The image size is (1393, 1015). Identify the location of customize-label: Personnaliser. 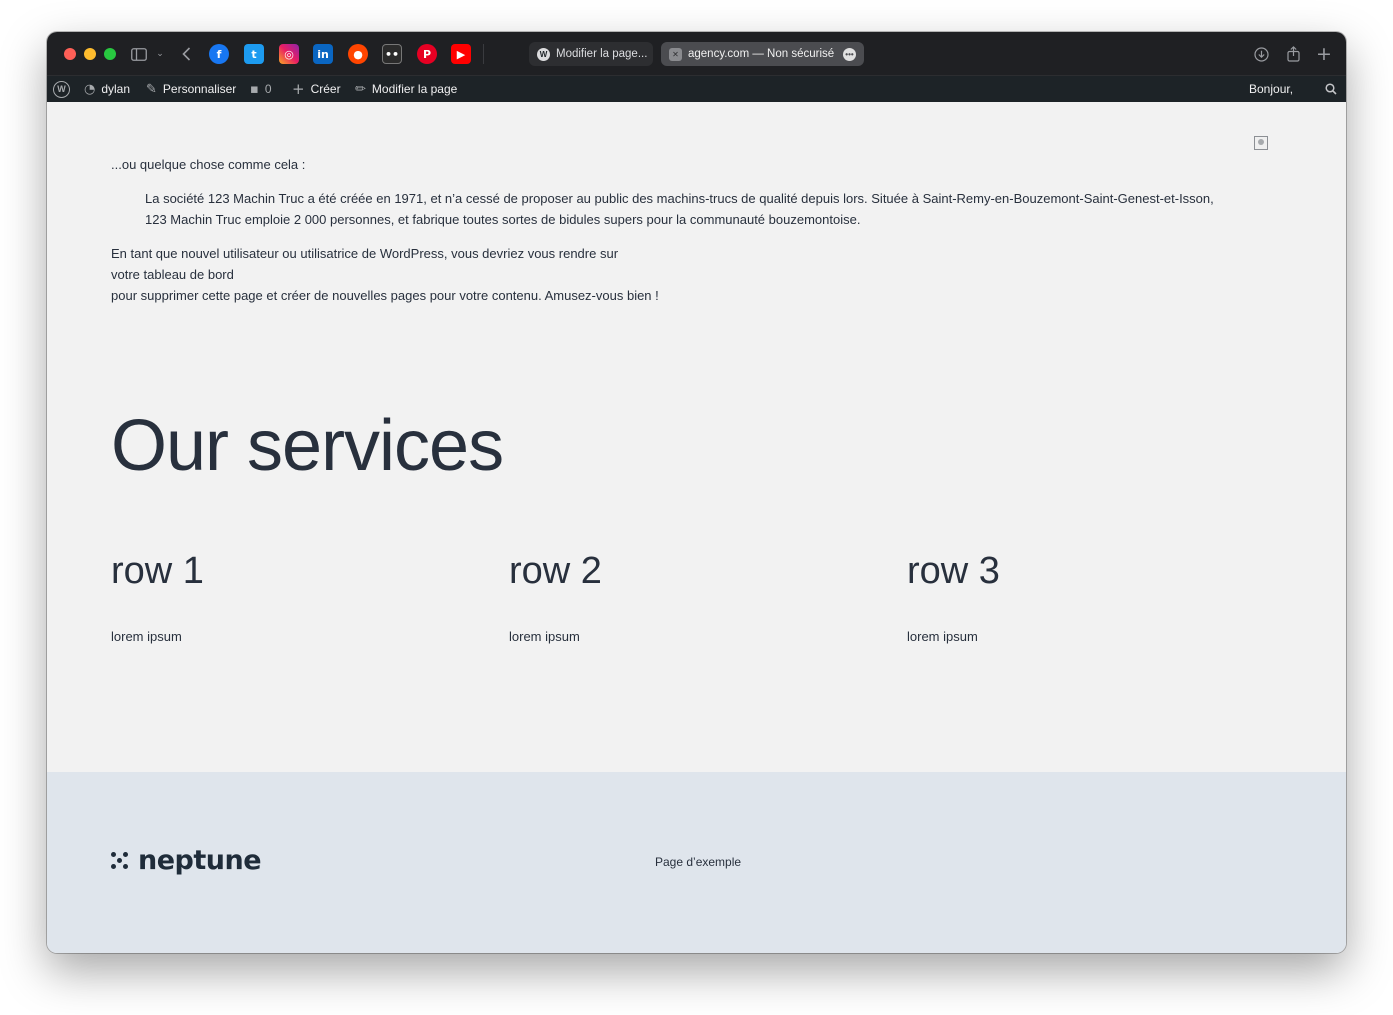
(199, 89).